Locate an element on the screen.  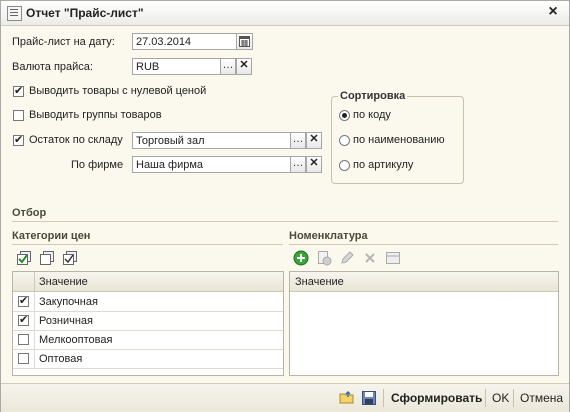
nomenclature-table: Значение is located at coordinates (424, 323).